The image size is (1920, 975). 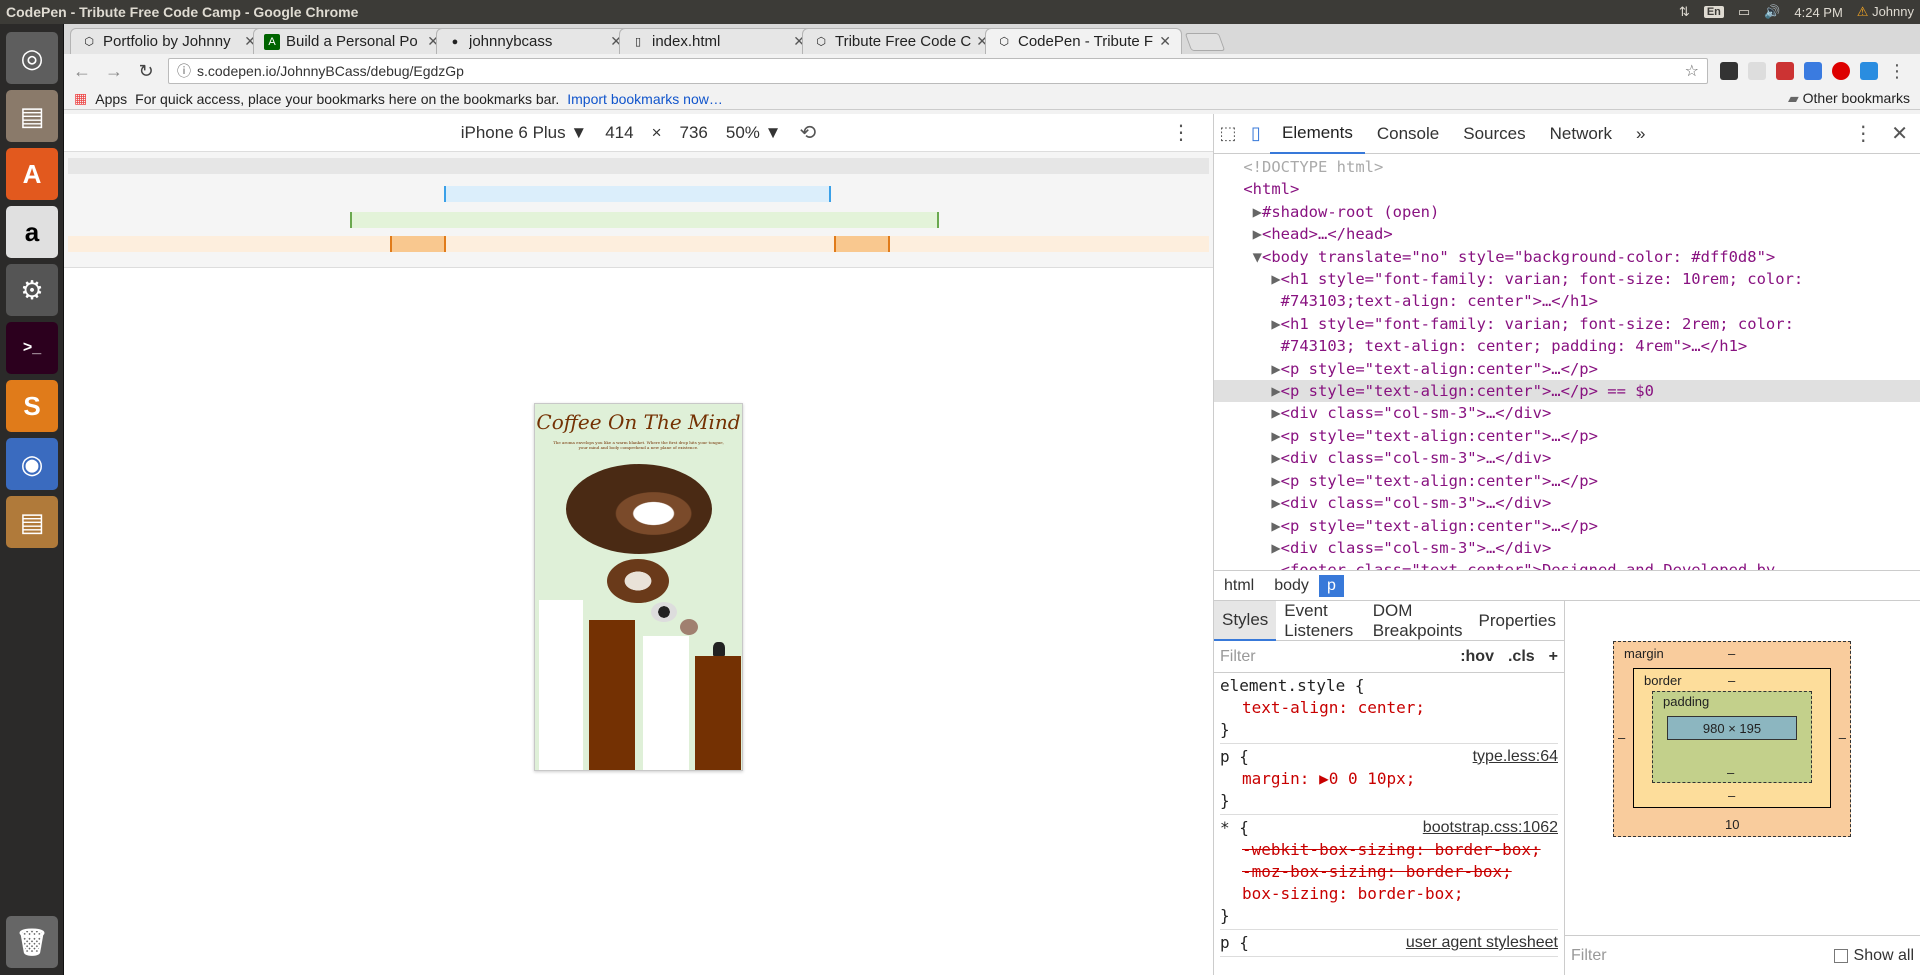 I want to click on device-height: 736, so click(x=694, y=133).